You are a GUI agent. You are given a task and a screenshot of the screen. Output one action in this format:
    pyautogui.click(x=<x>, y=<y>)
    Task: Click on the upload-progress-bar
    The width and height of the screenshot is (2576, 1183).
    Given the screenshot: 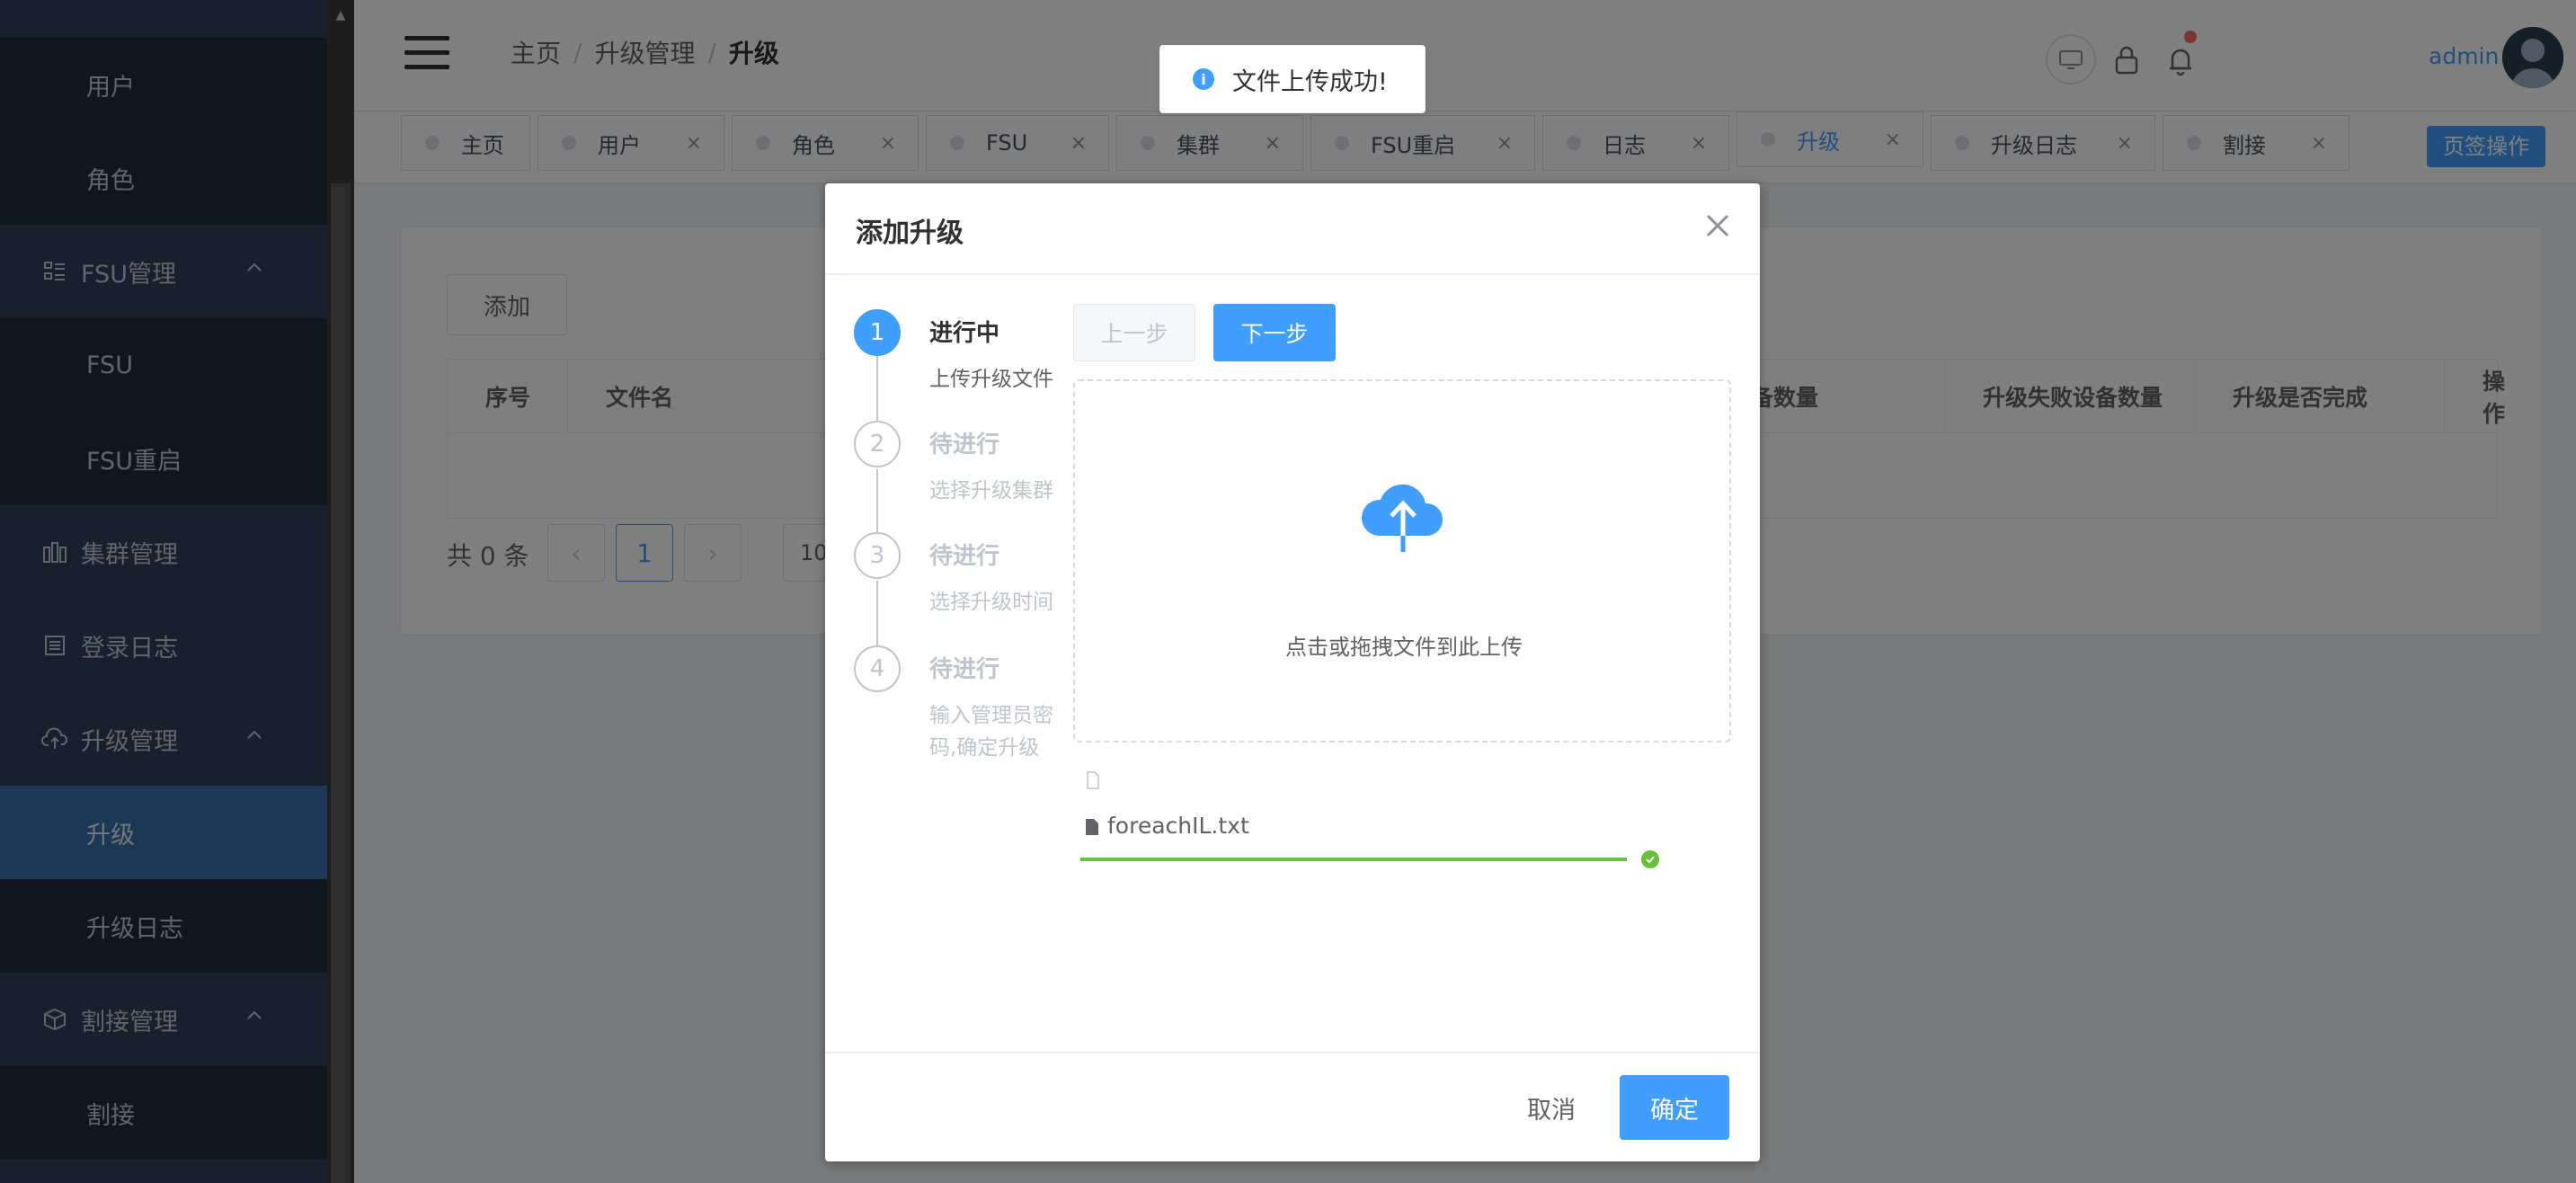 What is the action you would take?
    pyautogui.click(x=1353, y=859)
    